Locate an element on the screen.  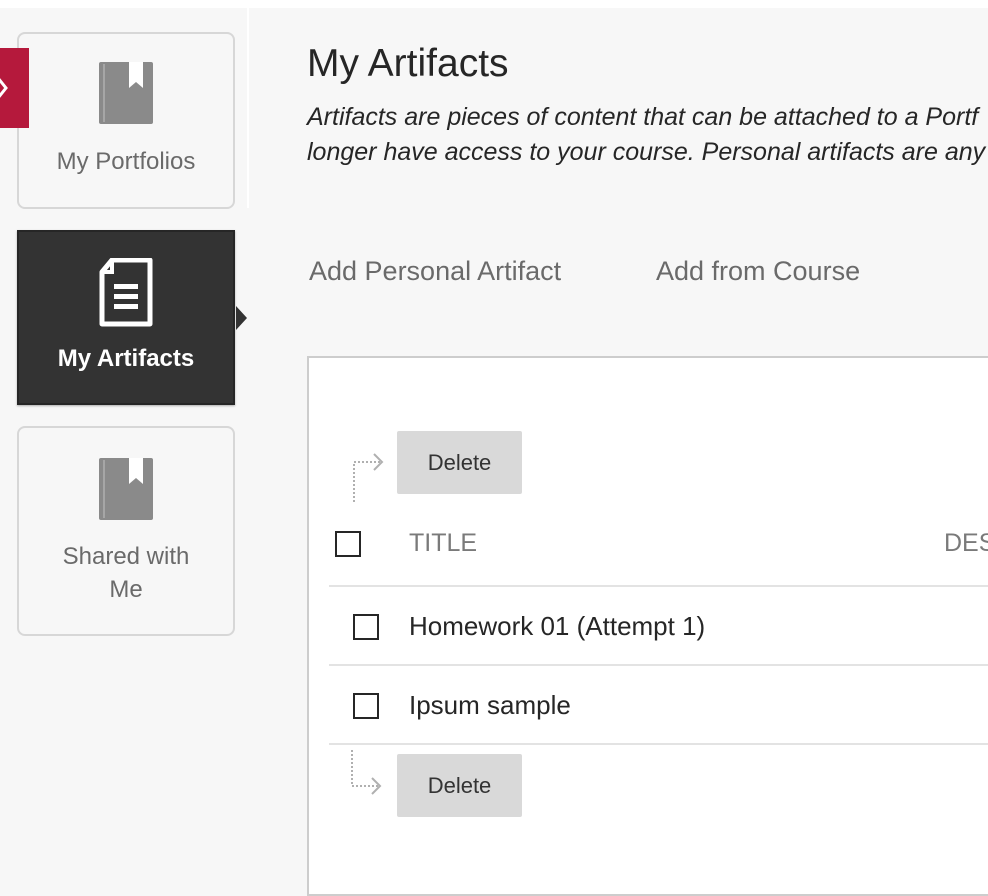
rail-divider is located at coordinates (248, 108).